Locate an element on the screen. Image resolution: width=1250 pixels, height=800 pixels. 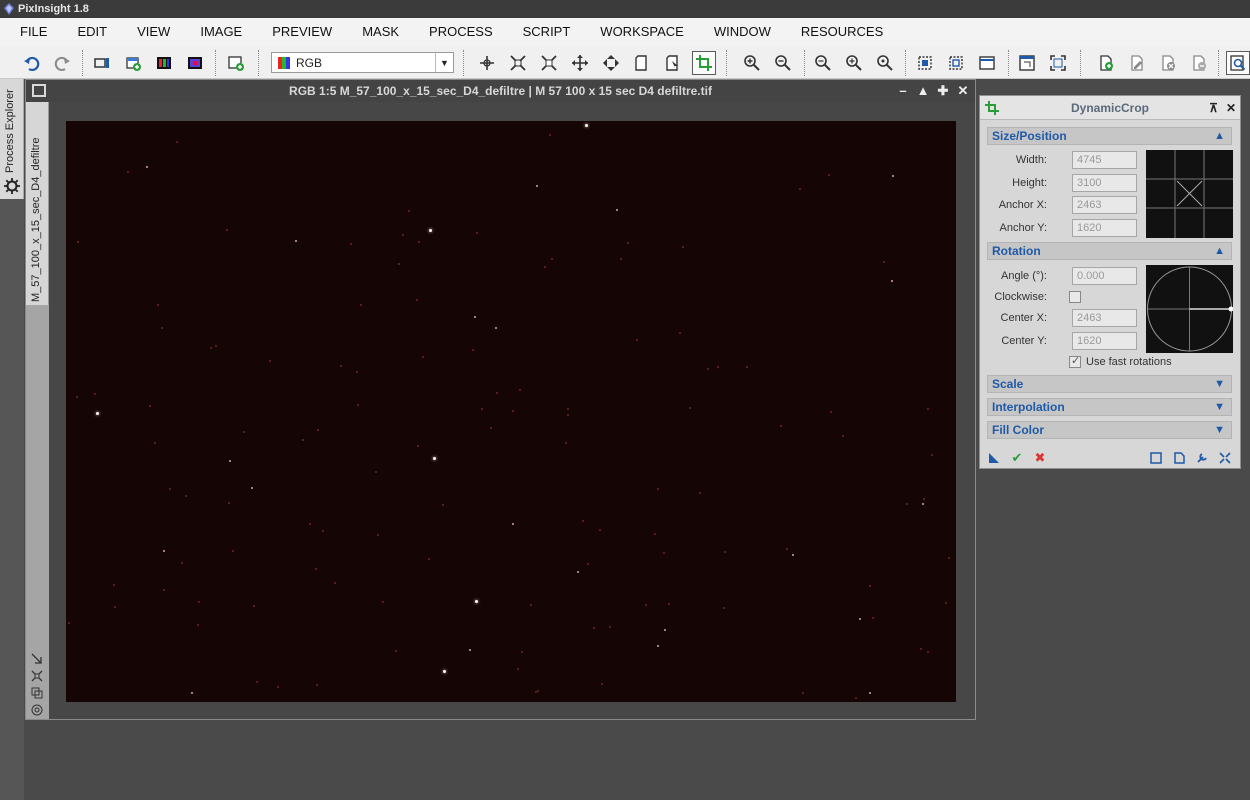
zoom-fit-icon is located at coordinates (549, 63).